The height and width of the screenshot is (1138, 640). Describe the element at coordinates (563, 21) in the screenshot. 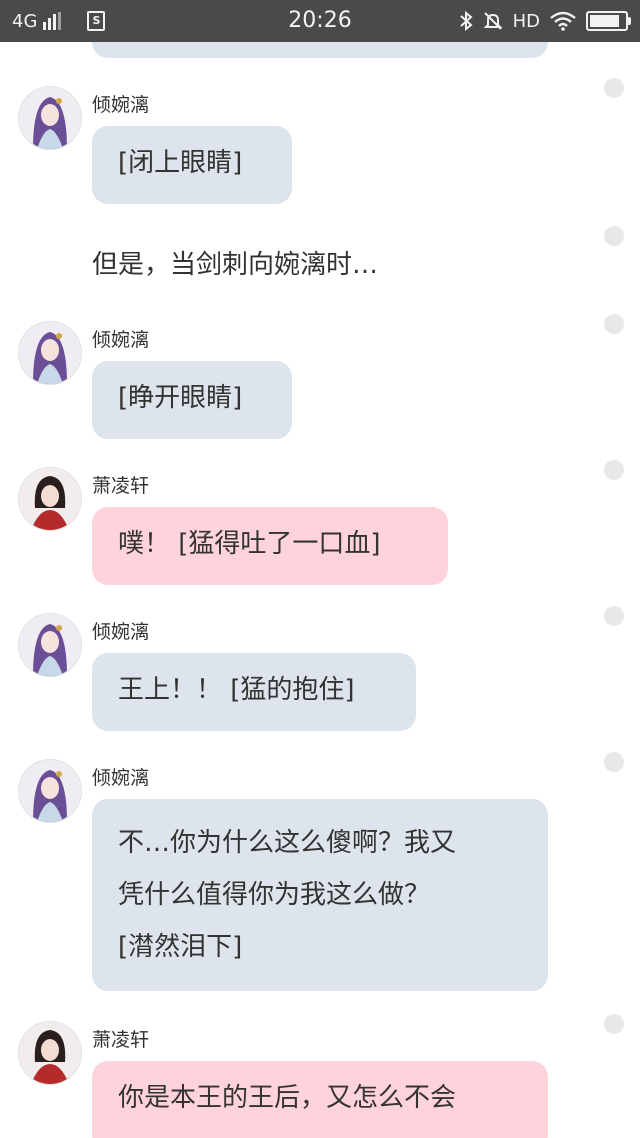

I see `wifi-icon` at that location.